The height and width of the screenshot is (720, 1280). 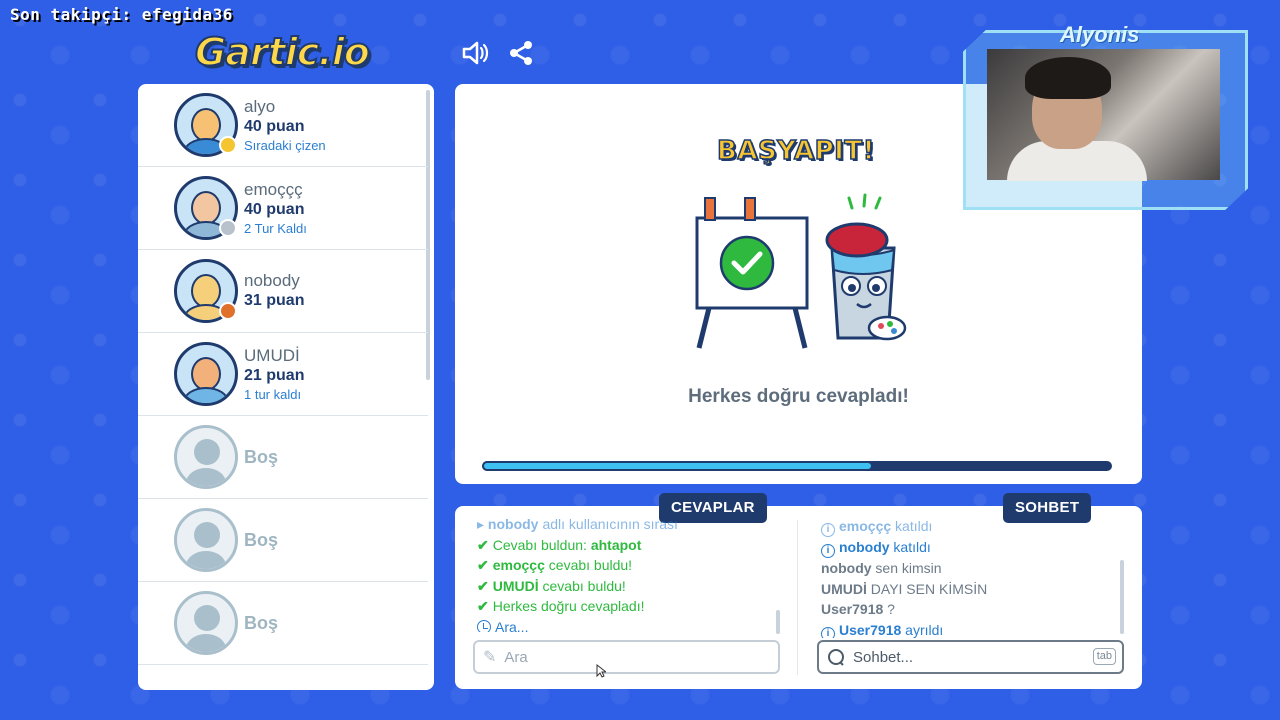 What do you see at coordinates (274, 300) in the screenshot?
I see `player-score: 31 puan` at bounding box center [274, 300].